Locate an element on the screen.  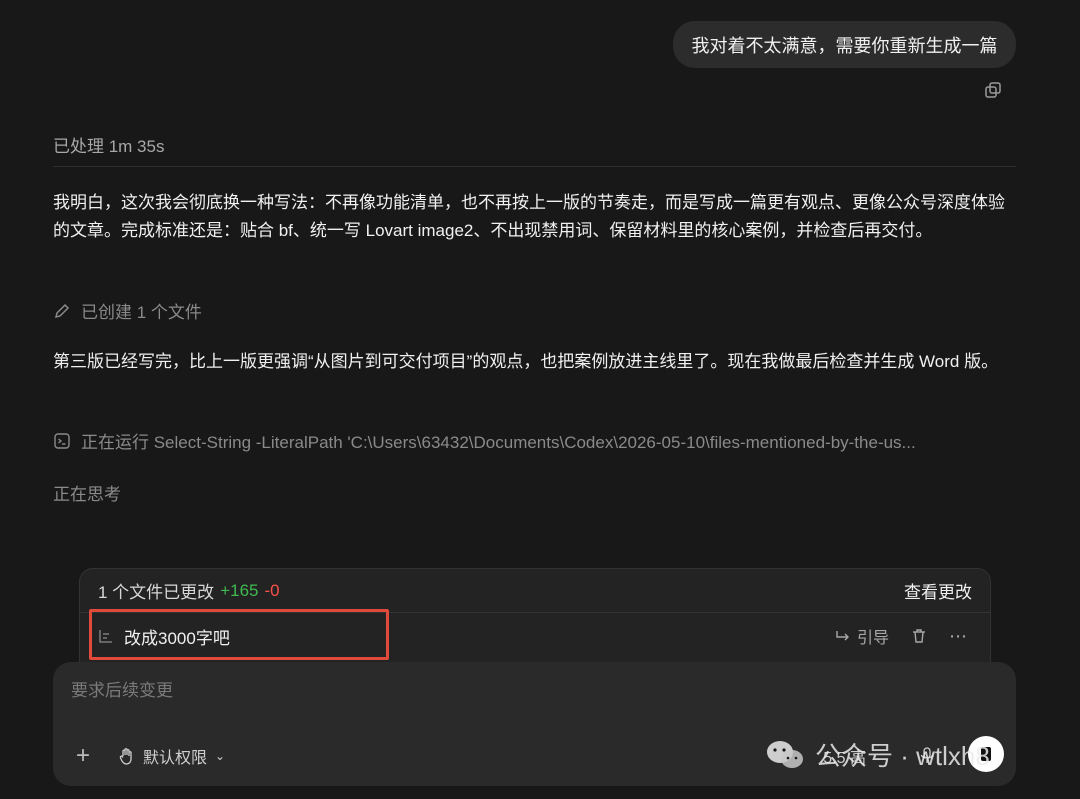
hand-icon is located at coordinates (125, 756).